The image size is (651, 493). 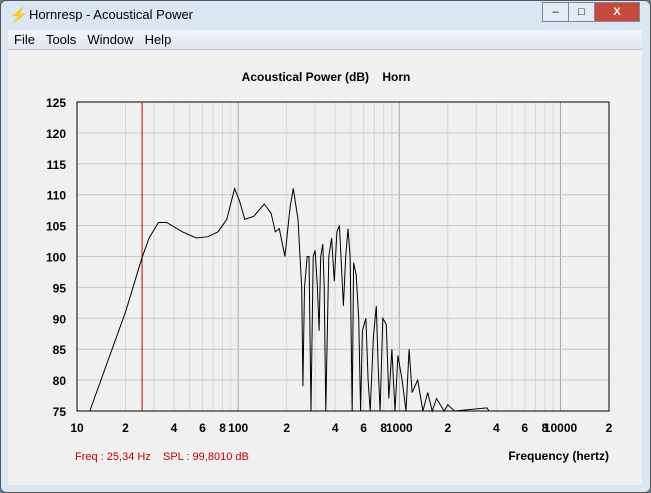 I want to click on y-tick-label: 95, so click(x=60, y=288).